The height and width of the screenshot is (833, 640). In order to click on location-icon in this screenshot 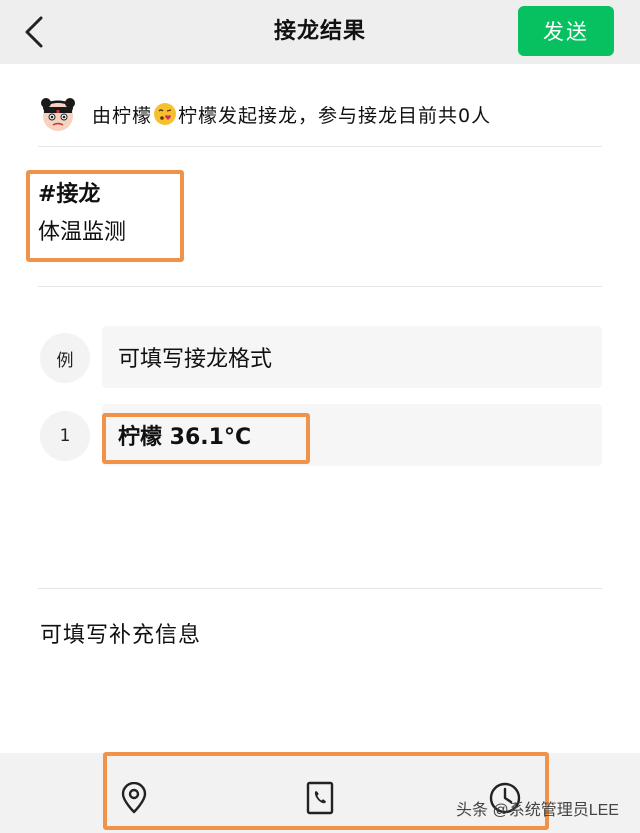, I will do `click(134, 798)`.